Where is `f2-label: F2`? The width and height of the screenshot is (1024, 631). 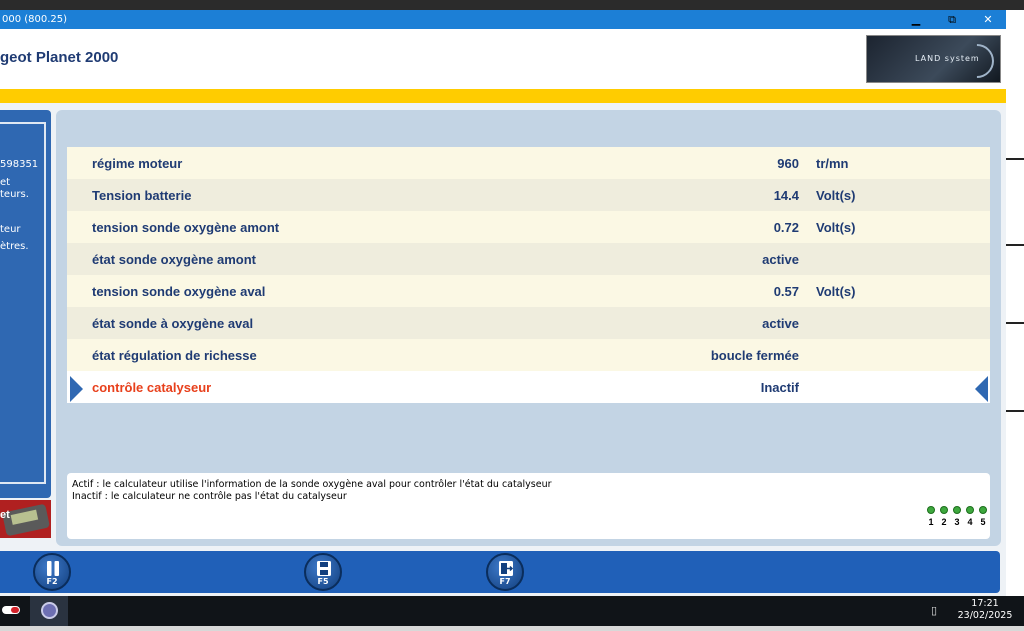
f2-label: F2 is located at coordinates (52, 581).